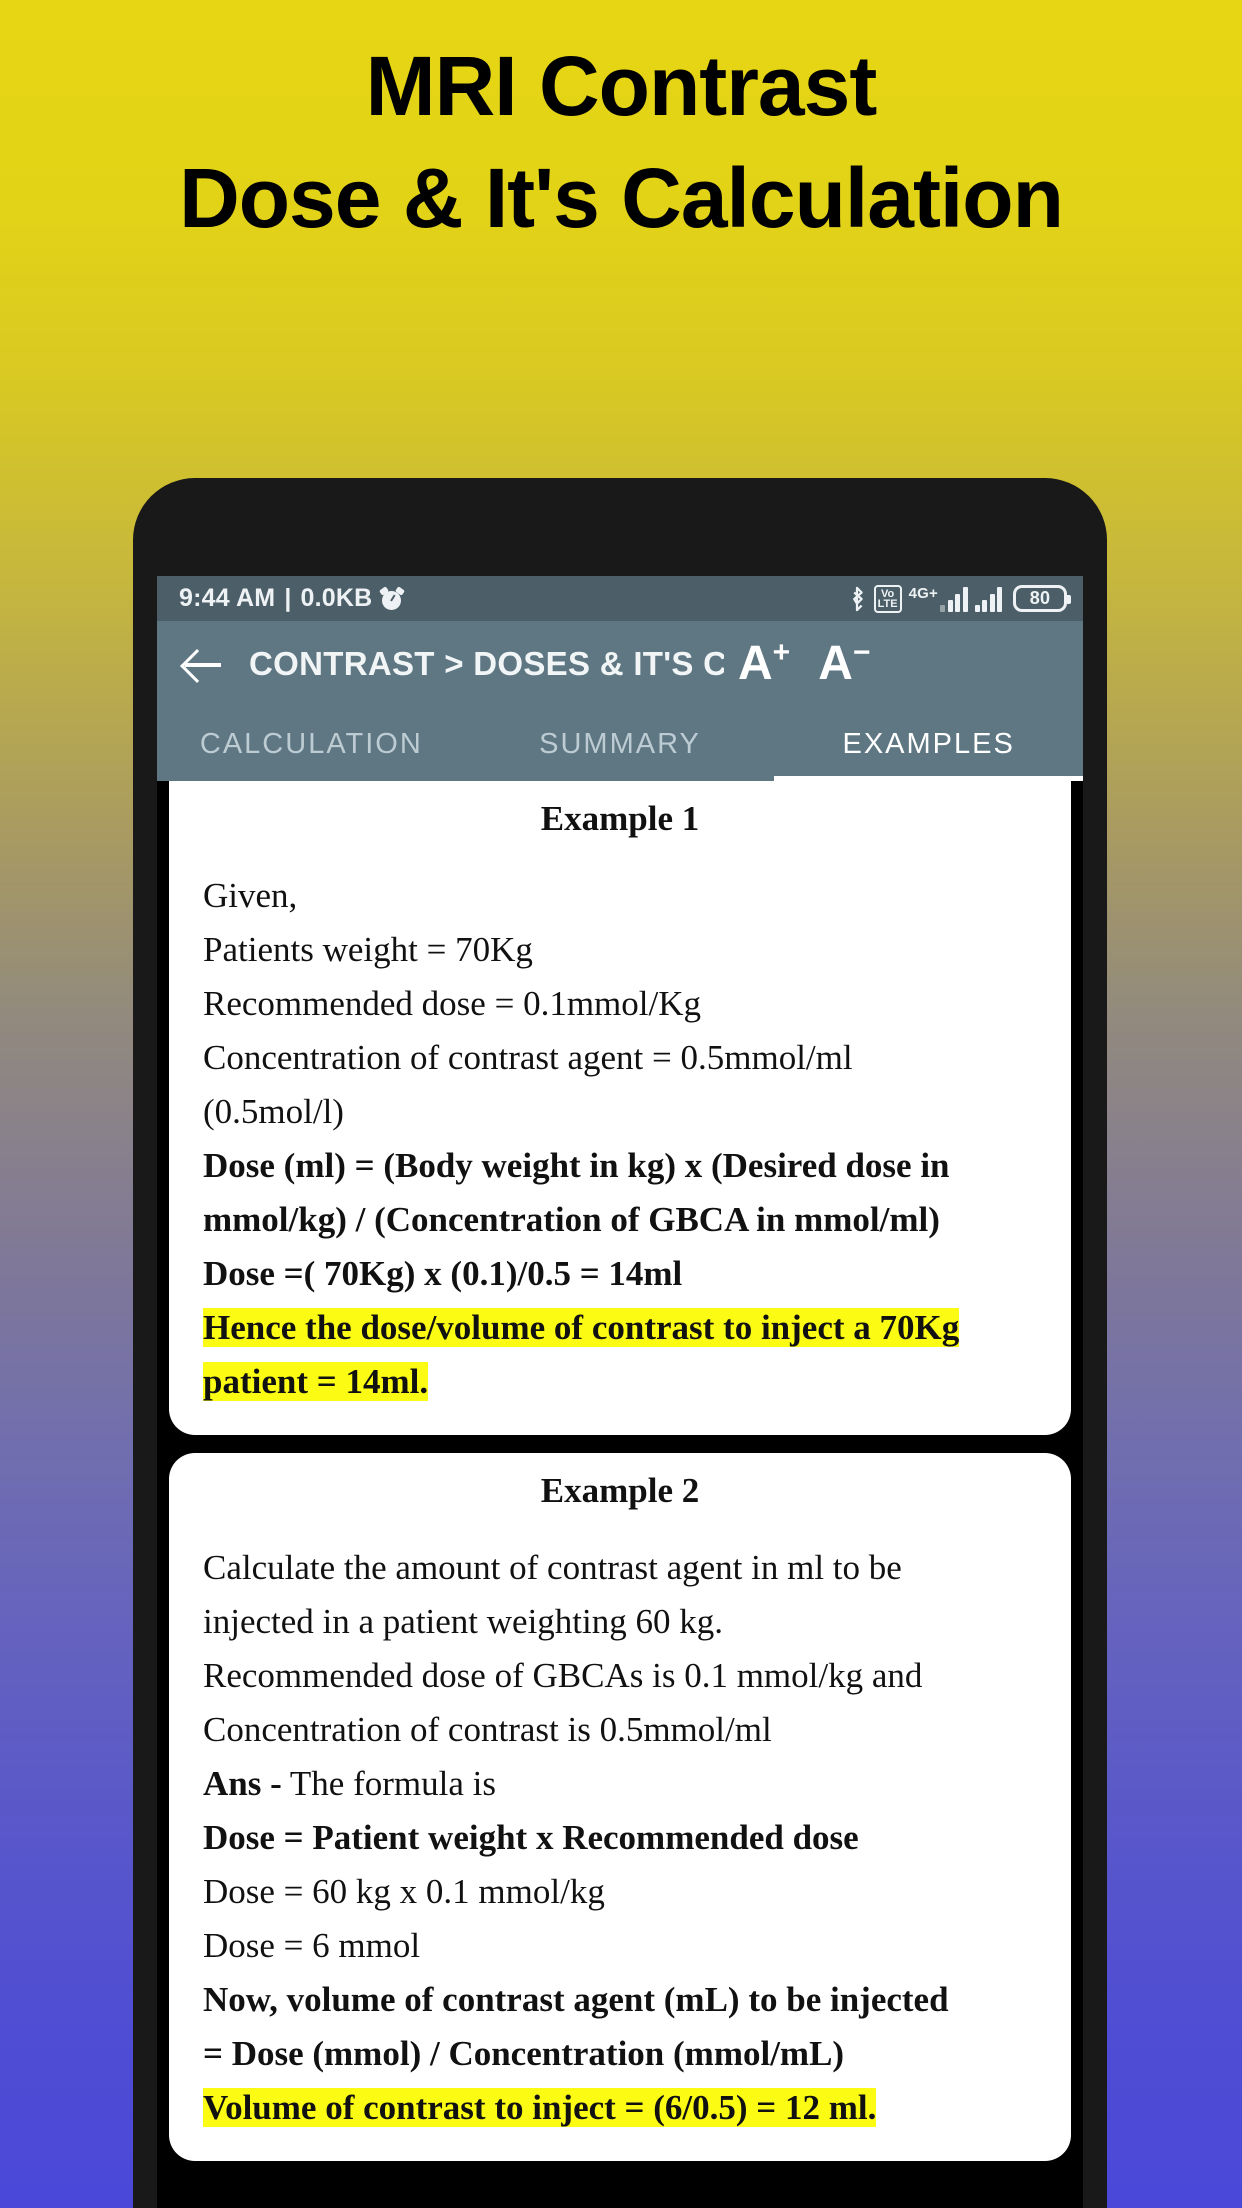 This screenshot has width=1242, height=2208. I want to click on page-title: CONTRAST > DOSES & IT'S CALCU, so click(486, 663).